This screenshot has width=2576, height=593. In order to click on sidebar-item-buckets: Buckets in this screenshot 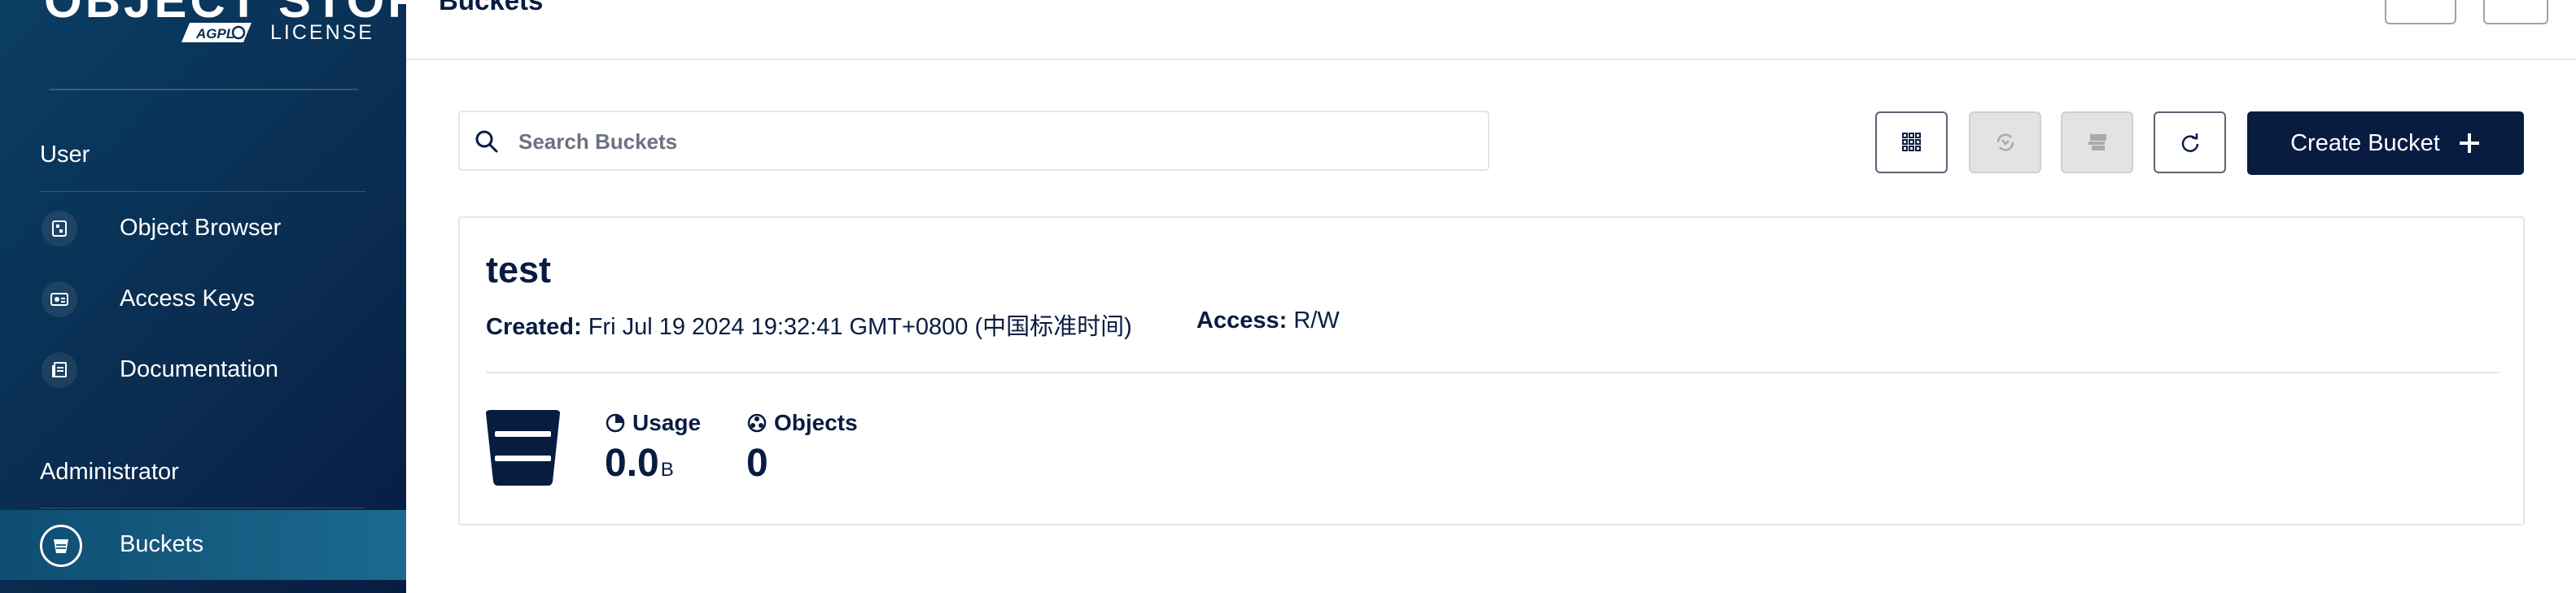, I will do `click(203, 545)`.